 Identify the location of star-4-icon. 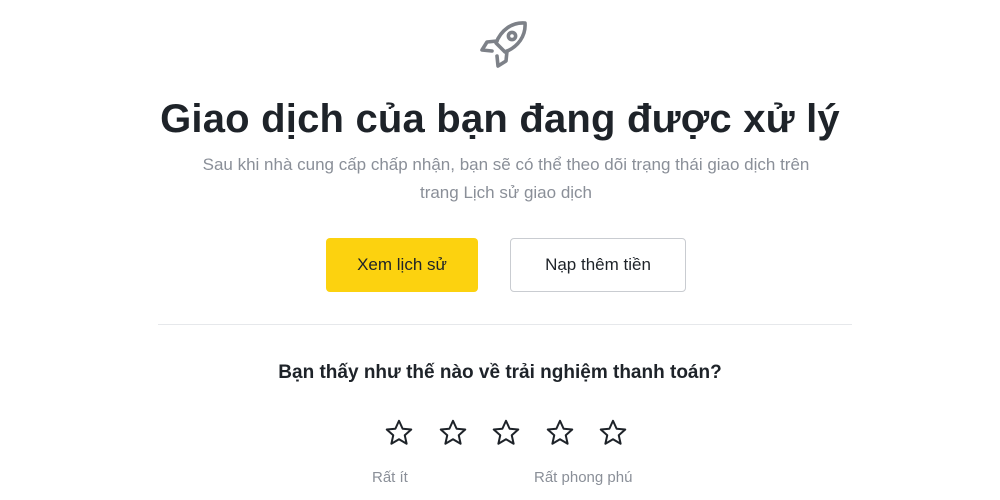
(560, 433).